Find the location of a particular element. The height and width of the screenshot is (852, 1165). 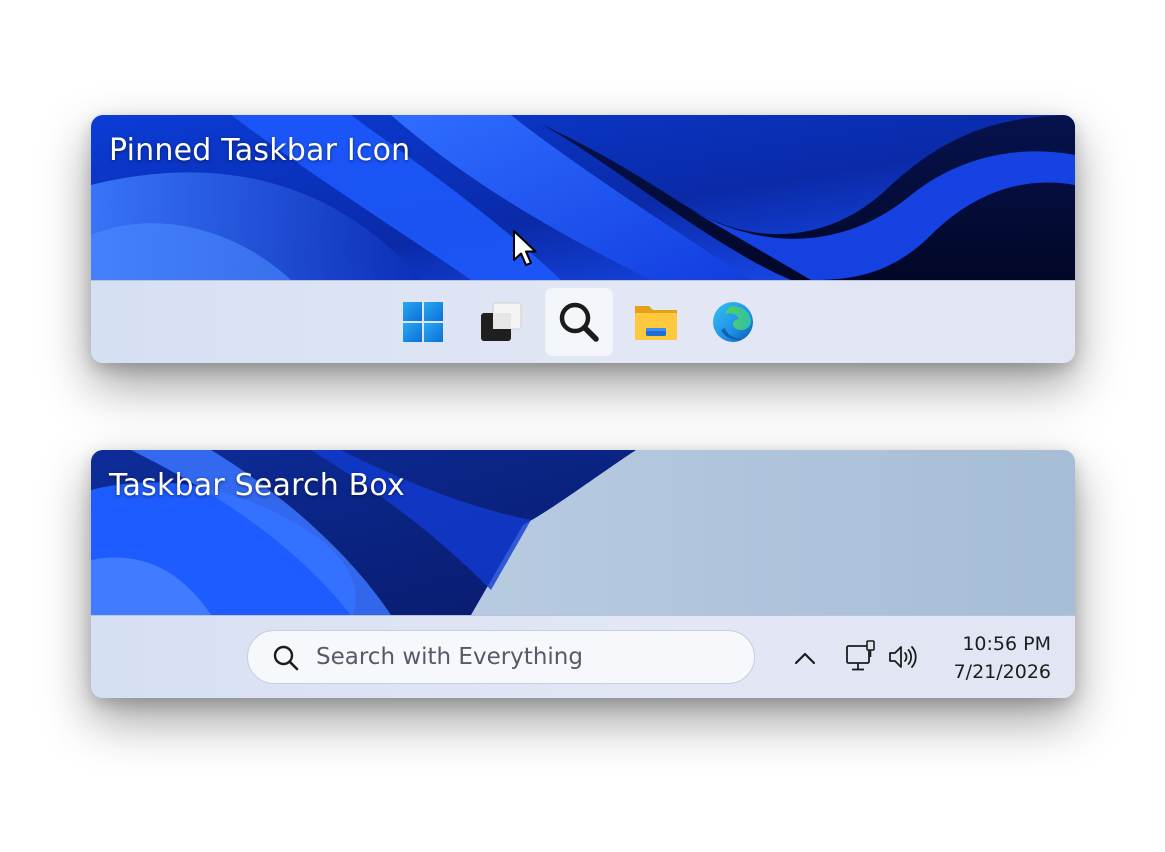

taskbar is located at coordinates (583, 321).